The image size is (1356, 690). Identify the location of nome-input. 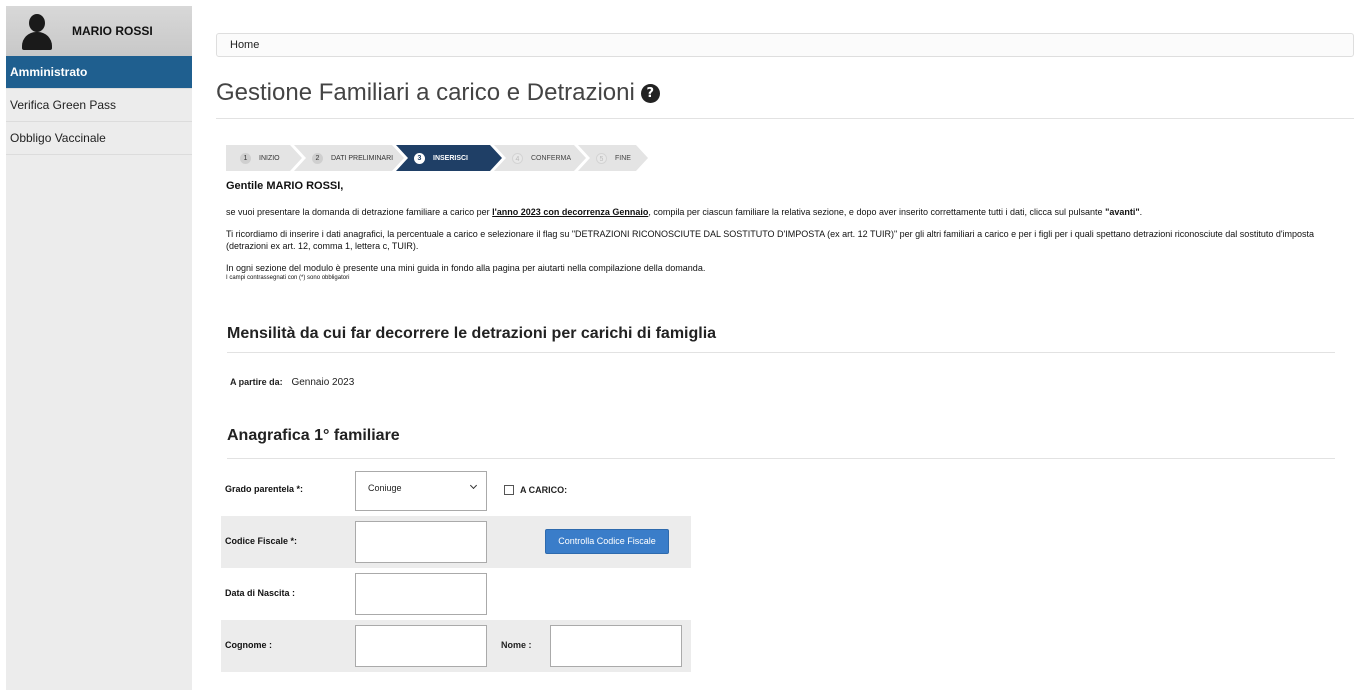
(616, 646).